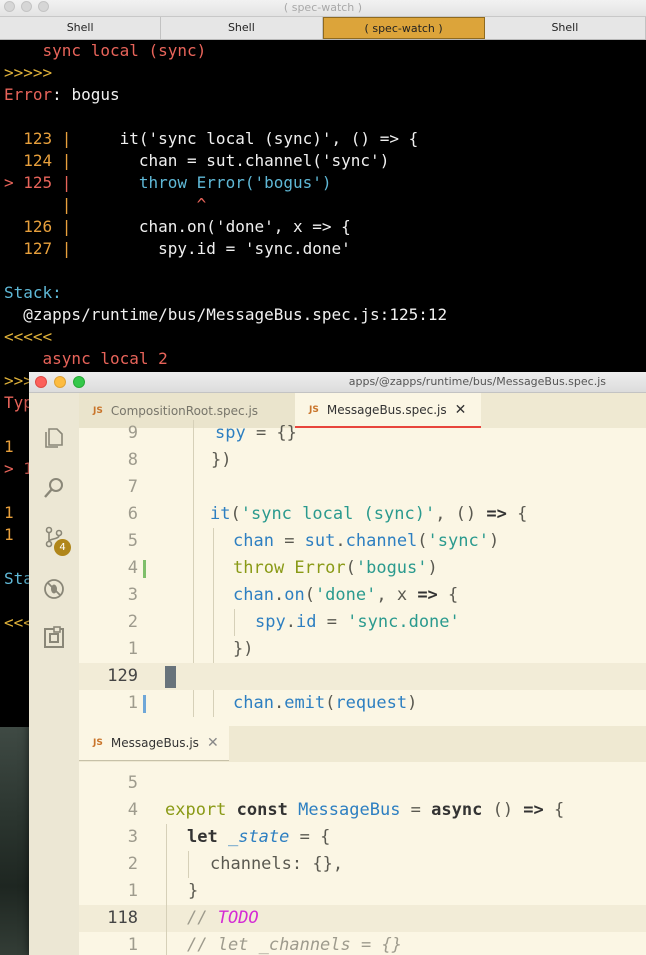  What do you see at coordinates (38, 182) in the screenshot?
I see `line-number: > 125 |` at bounding box center [38, 182].